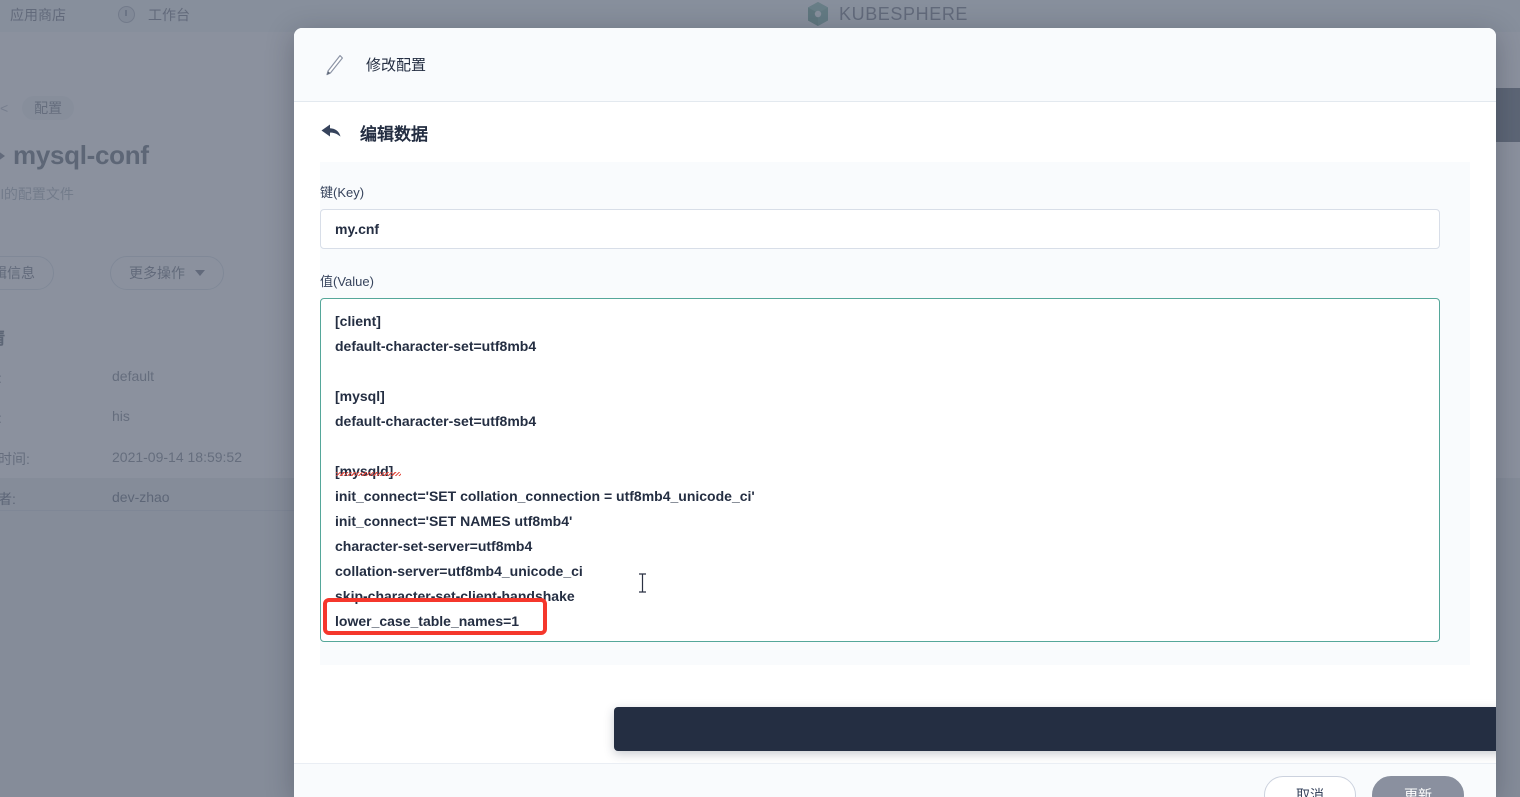 The image size is (1520, 797). Describe the element at coordinates (1418, 786) in the screenshot. I see `update-button: 更新` at that location.